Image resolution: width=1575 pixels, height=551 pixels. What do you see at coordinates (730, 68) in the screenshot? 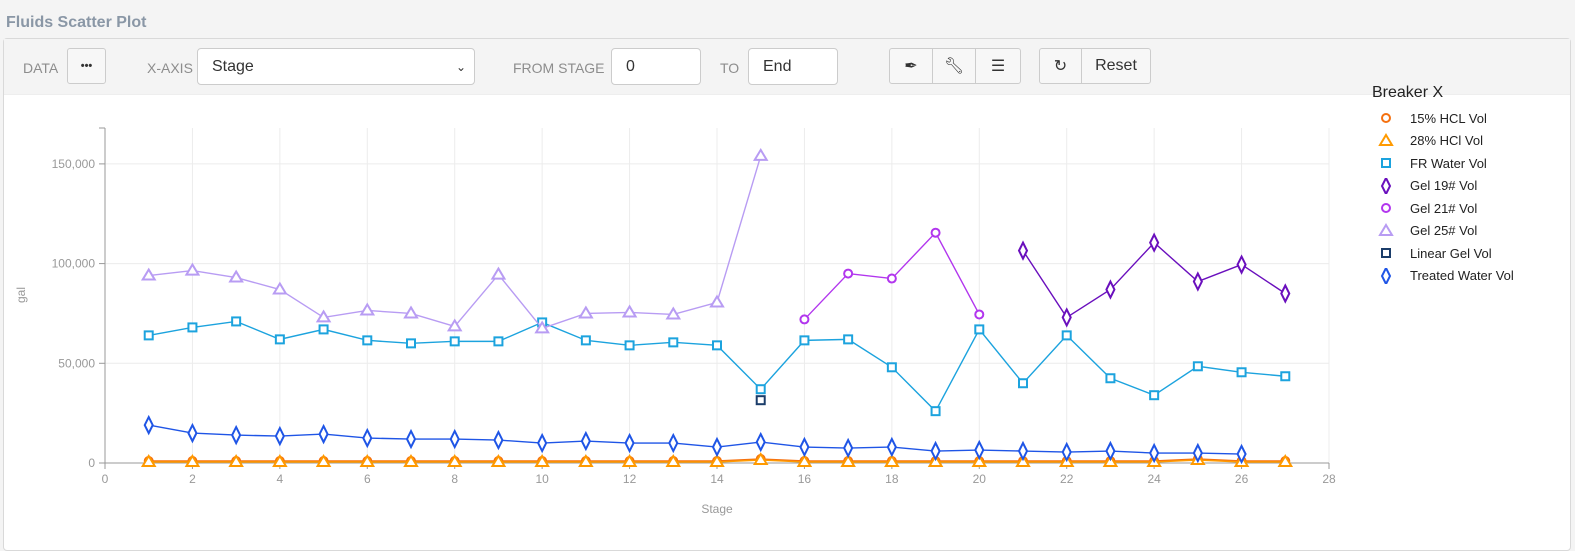
I see `to-label: TO` at bounding box center [730, 68].